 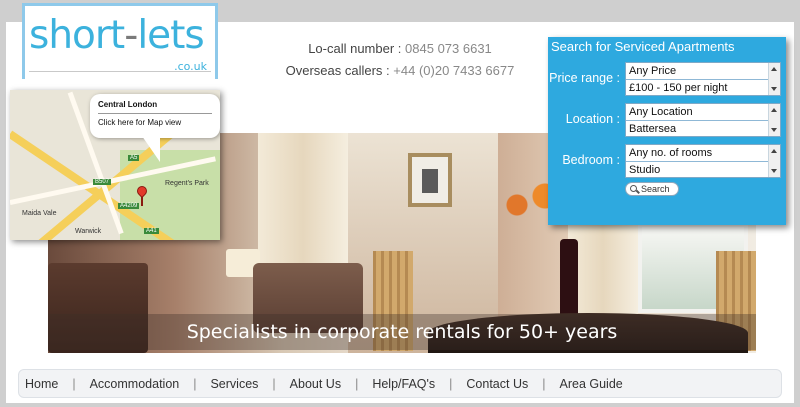 What do you see at coordinates (448, 48) in the screenshot?
I see `local-number: 0845 073 6631` at bounding box center [448, 48].